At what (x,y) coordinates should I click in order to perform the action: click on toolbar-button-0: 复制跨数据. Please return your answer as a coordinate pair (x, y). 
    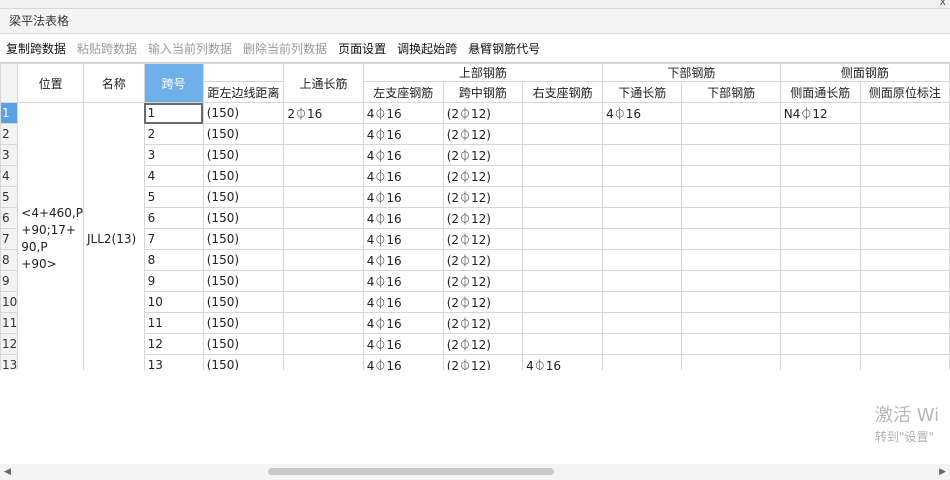
    Looking at the image, I should click on (36, 48).